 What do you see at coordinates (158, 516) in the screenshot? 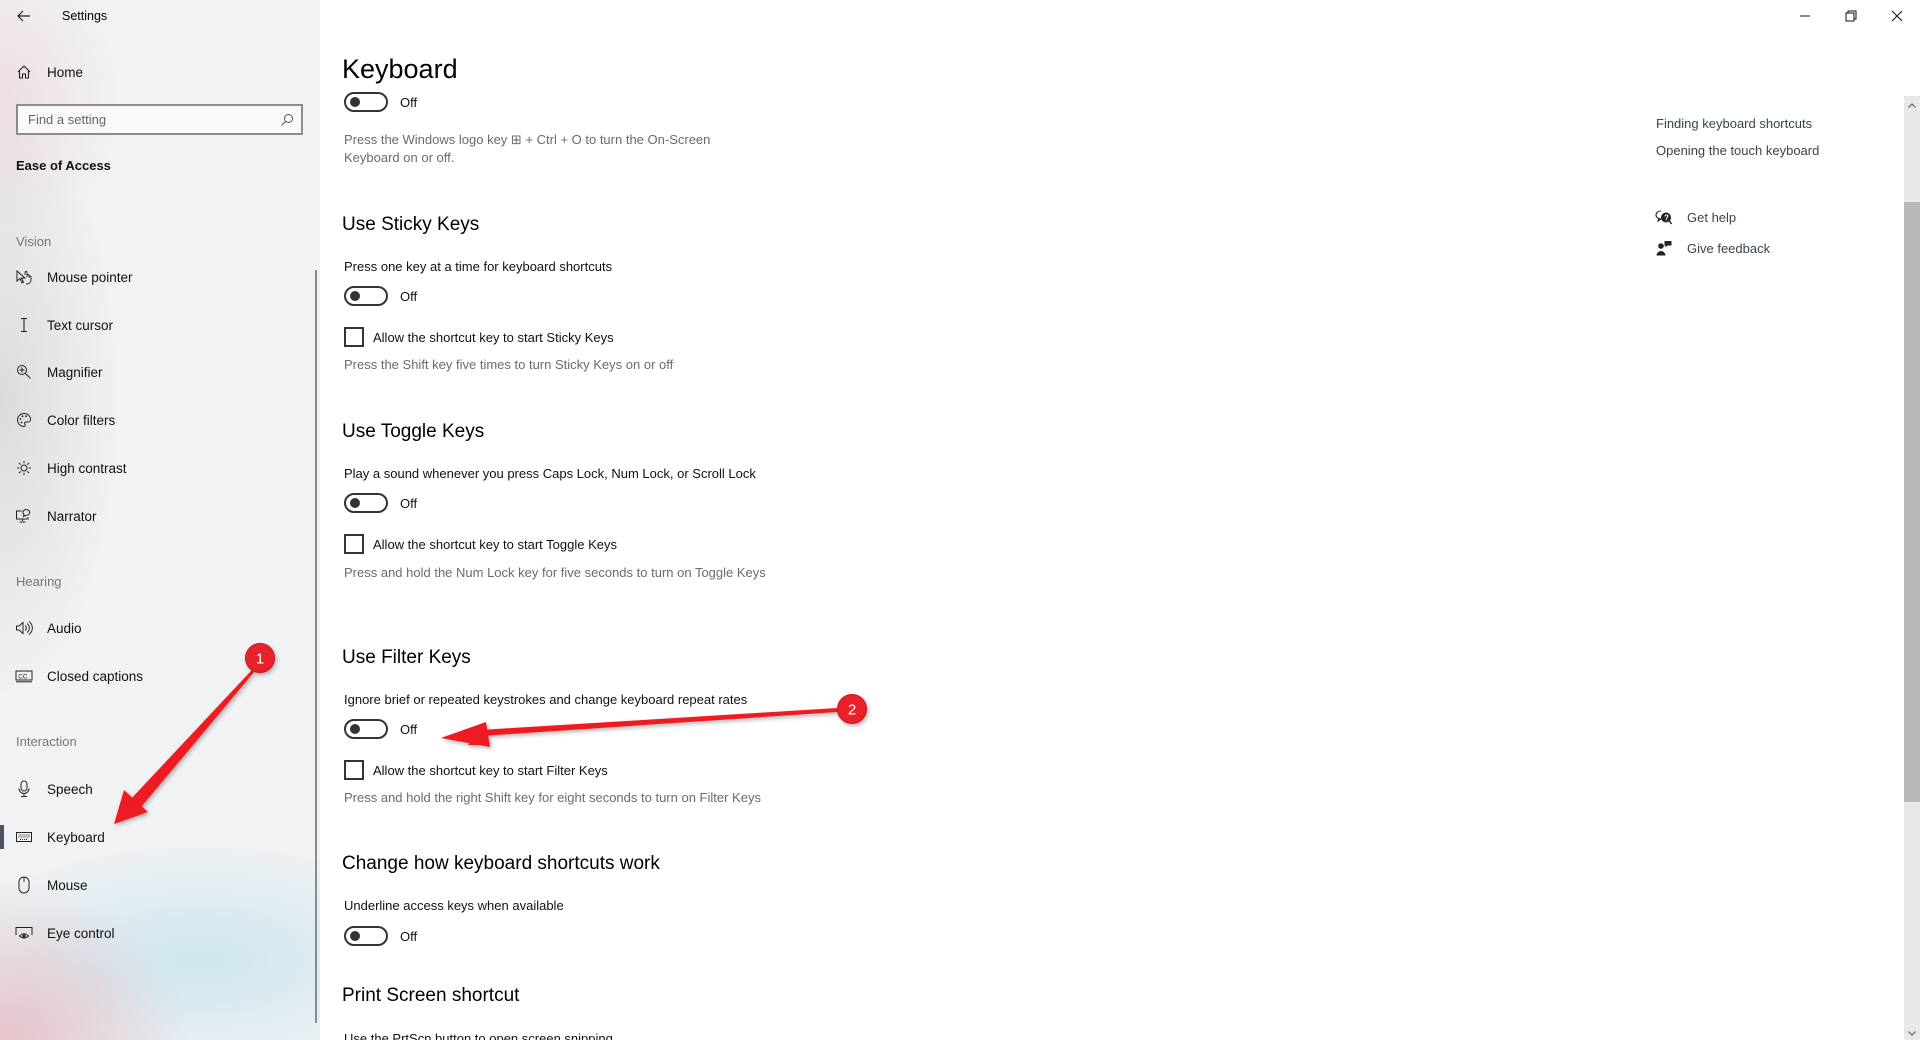
I see `sidebar-item-narrator: Narrator` at bounding box center [158, 516].